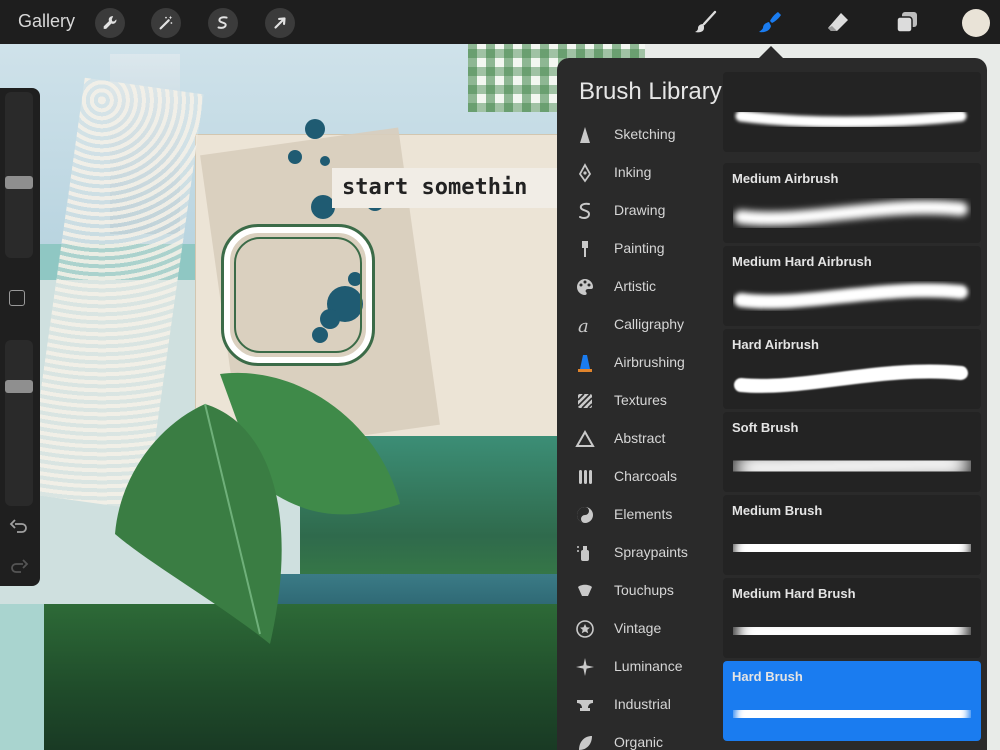 Image resolution: width=1000 pixels, height=750 pixels. Describe the element at coordinates (585, 135) in the screenshot. I see `pencil-tip-icon` at that location.